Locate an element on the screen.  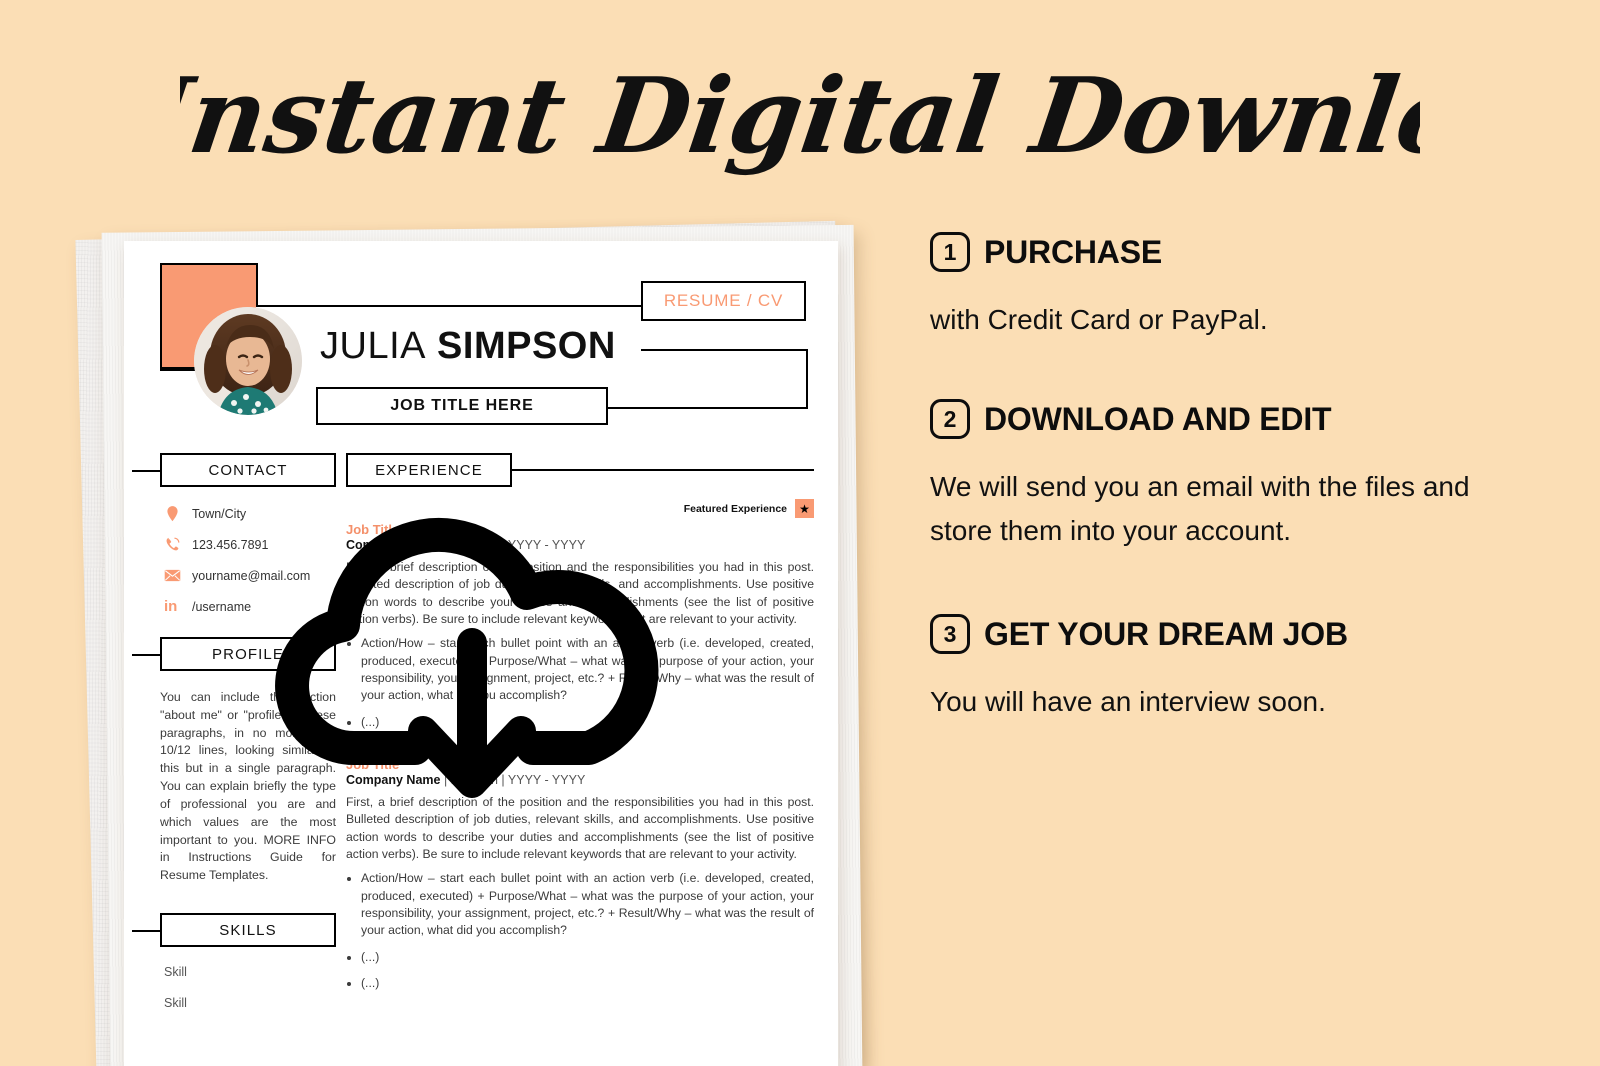
contact-item-phone: 123.456.7891 is located at coordinates (250, 544).